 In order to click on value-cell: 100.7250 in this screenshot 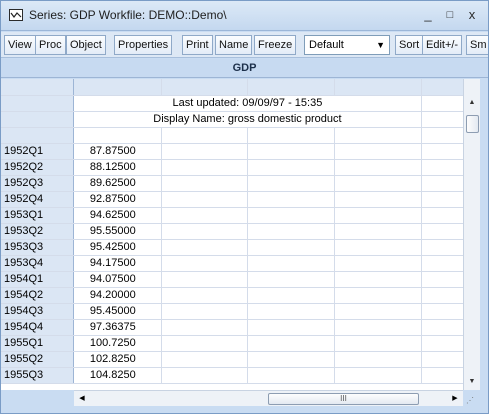, I will do `click(117, 343)`.